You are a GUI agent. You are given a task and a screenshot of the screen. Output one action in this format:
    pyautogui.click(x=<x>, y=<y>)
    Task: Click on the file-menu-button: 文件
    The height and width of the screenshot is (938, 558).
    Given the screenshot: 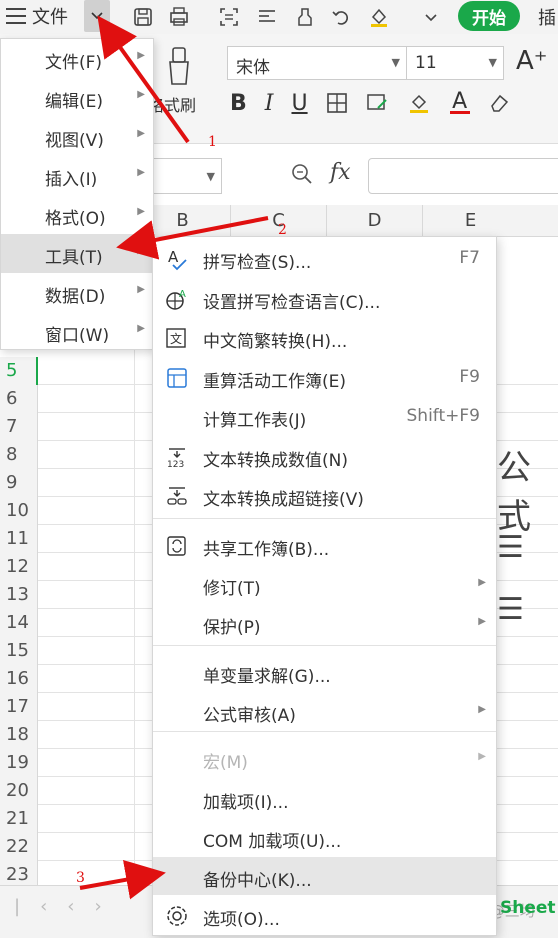 What is the action you would take?
    pyautogui.click(x=37, y=16)
    